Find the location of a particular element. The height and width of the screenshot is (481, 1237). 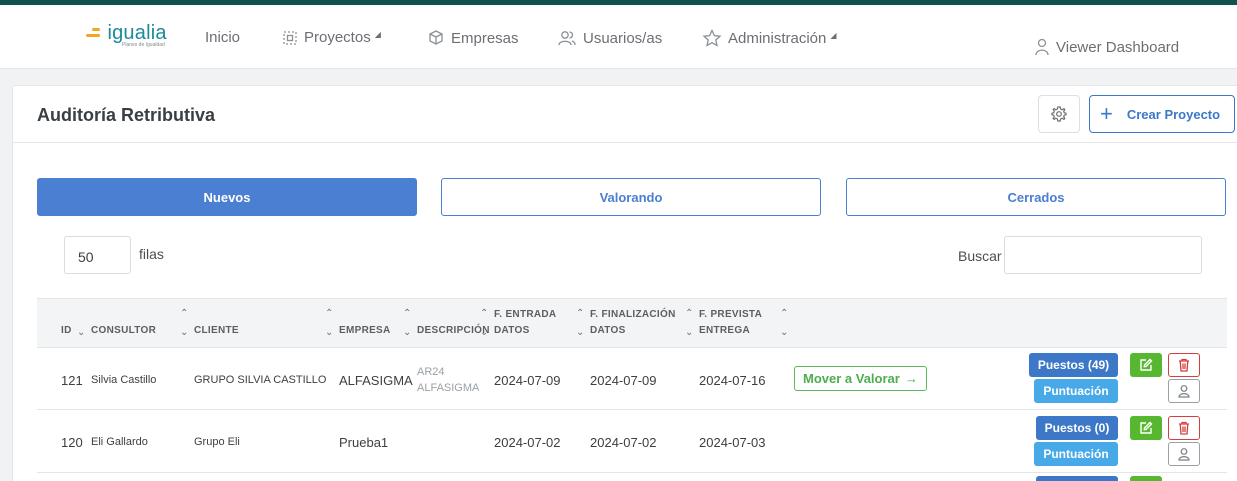

create-project-button: + Crear Proyecto is located at coordinates (1162, 114).